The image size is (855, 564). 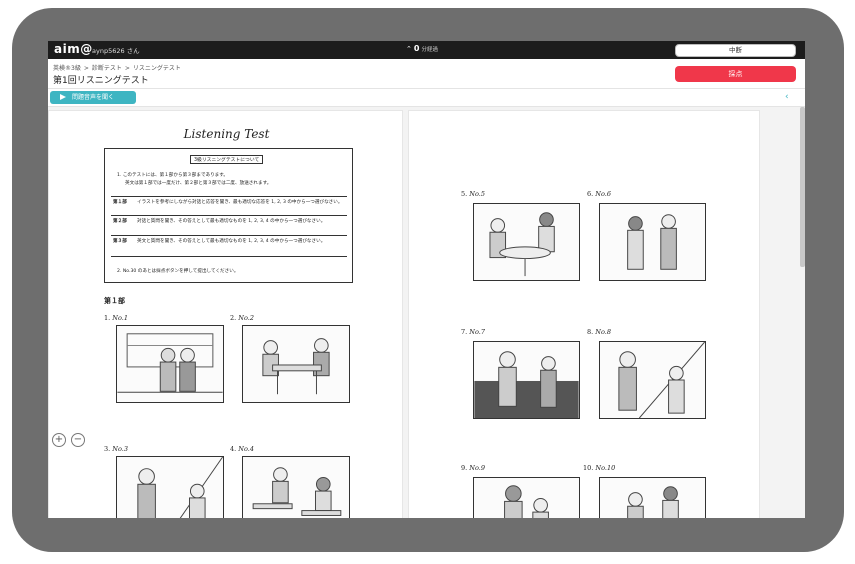 I want to click on instructions-line: 2. No.30 のあとは採点ボタンを押して提出してください。, so click(x=178, y=271).